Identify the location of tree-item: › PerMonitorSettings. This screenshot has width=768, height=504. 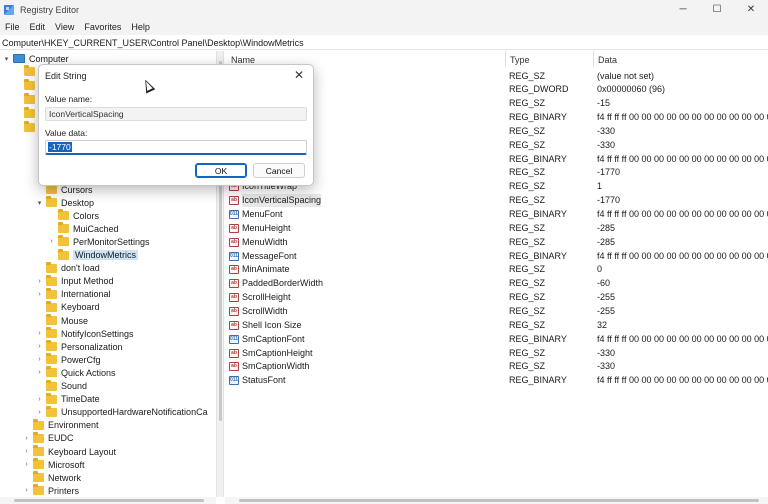
(98, 241).